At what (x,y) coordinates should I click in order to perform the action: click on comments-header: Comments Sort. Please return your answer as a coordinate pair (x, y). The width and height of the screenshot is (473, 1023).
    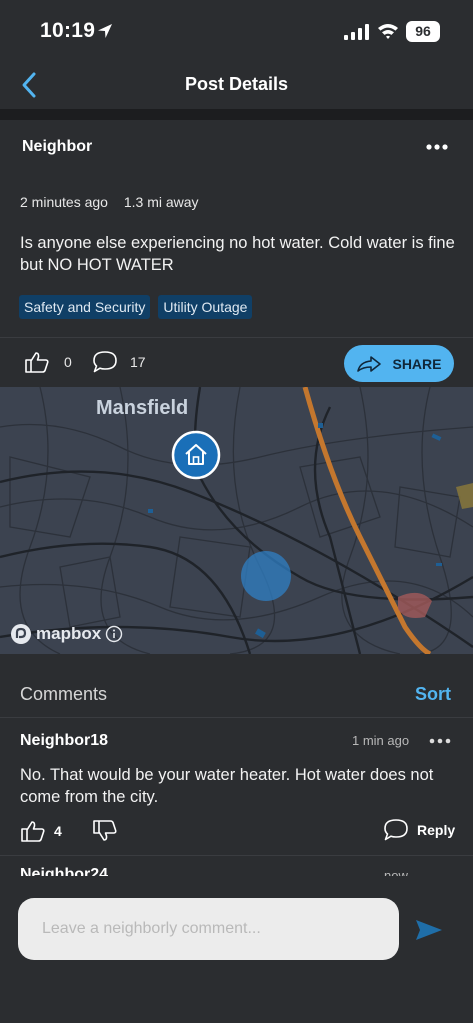
    Looking at the image, I should click on (236, 696).